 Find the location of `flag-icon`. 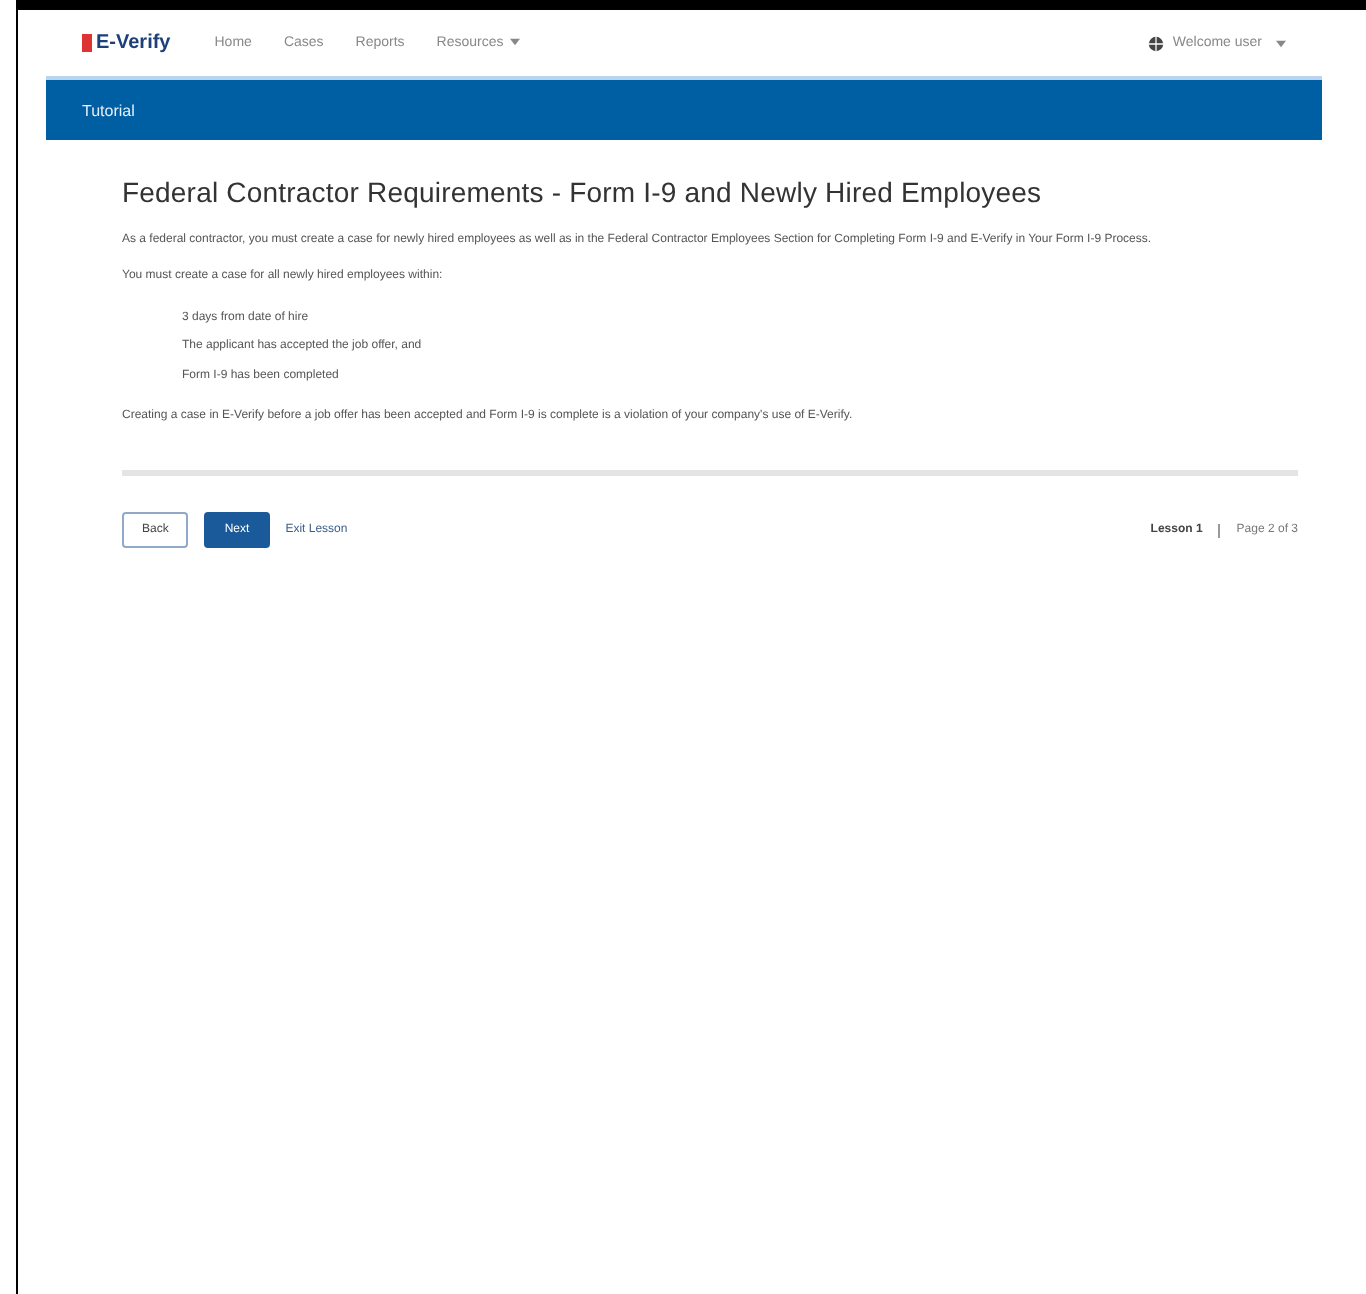

flag-icon is located at coordinates (87, 43).